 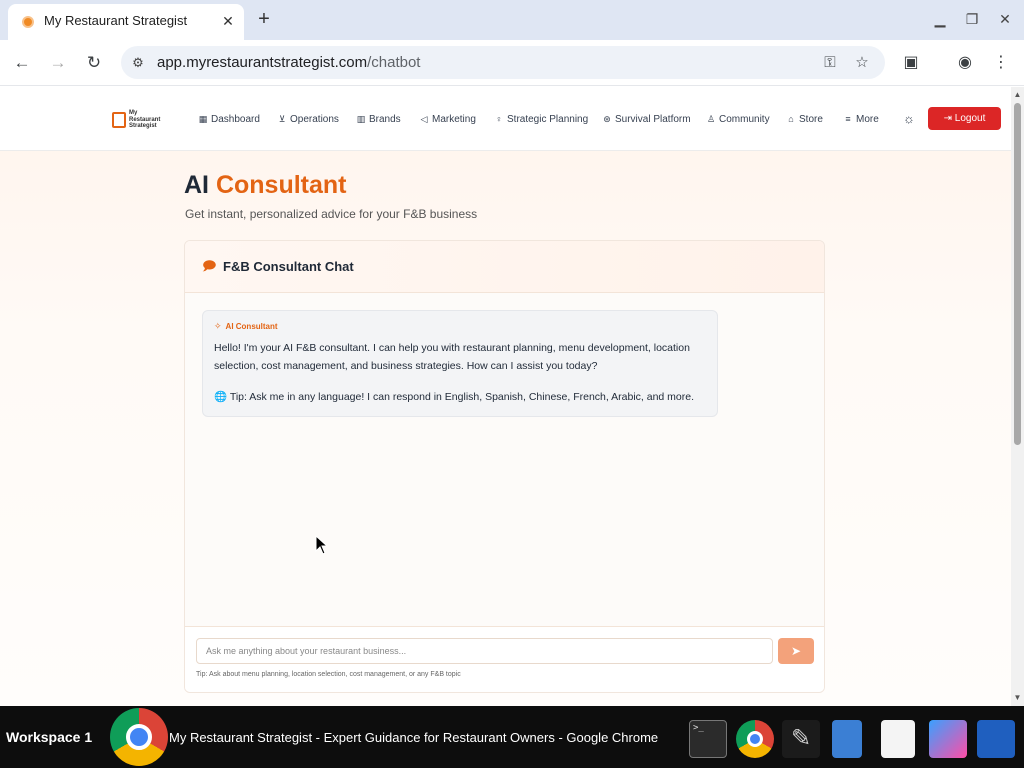 I want to click on mouse-cursor-icon, so click(x=322, y=545).